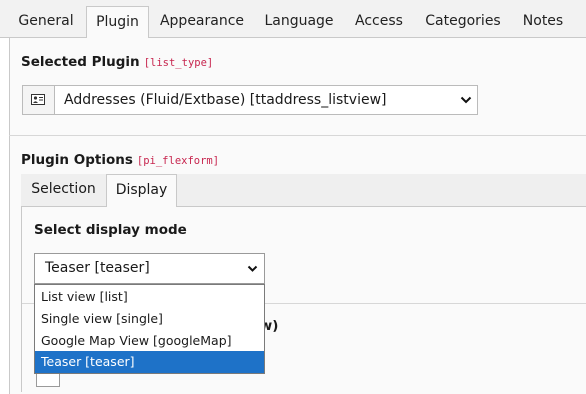 This screenshot has height=394, width=586. I want to click on display-mode-value: Teaser [teaser], so click(97, 268).